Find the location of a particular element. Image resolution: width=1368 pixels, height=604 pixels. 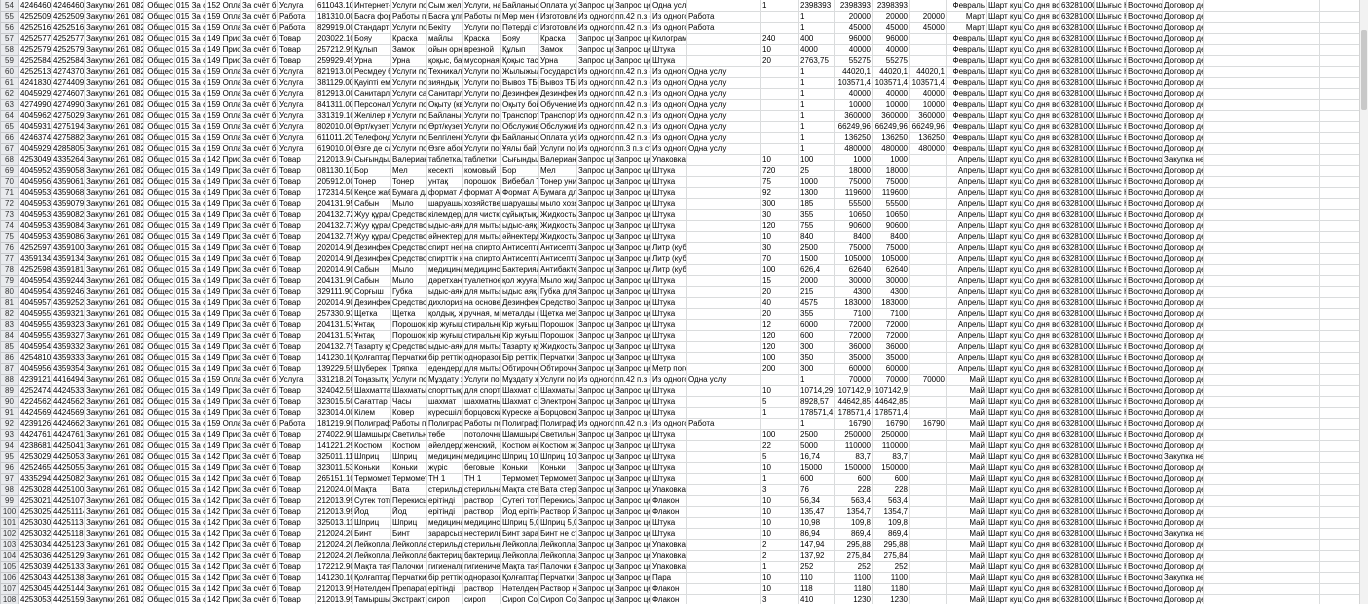

cell: Договор действует is located at coordinates (1183, 247).